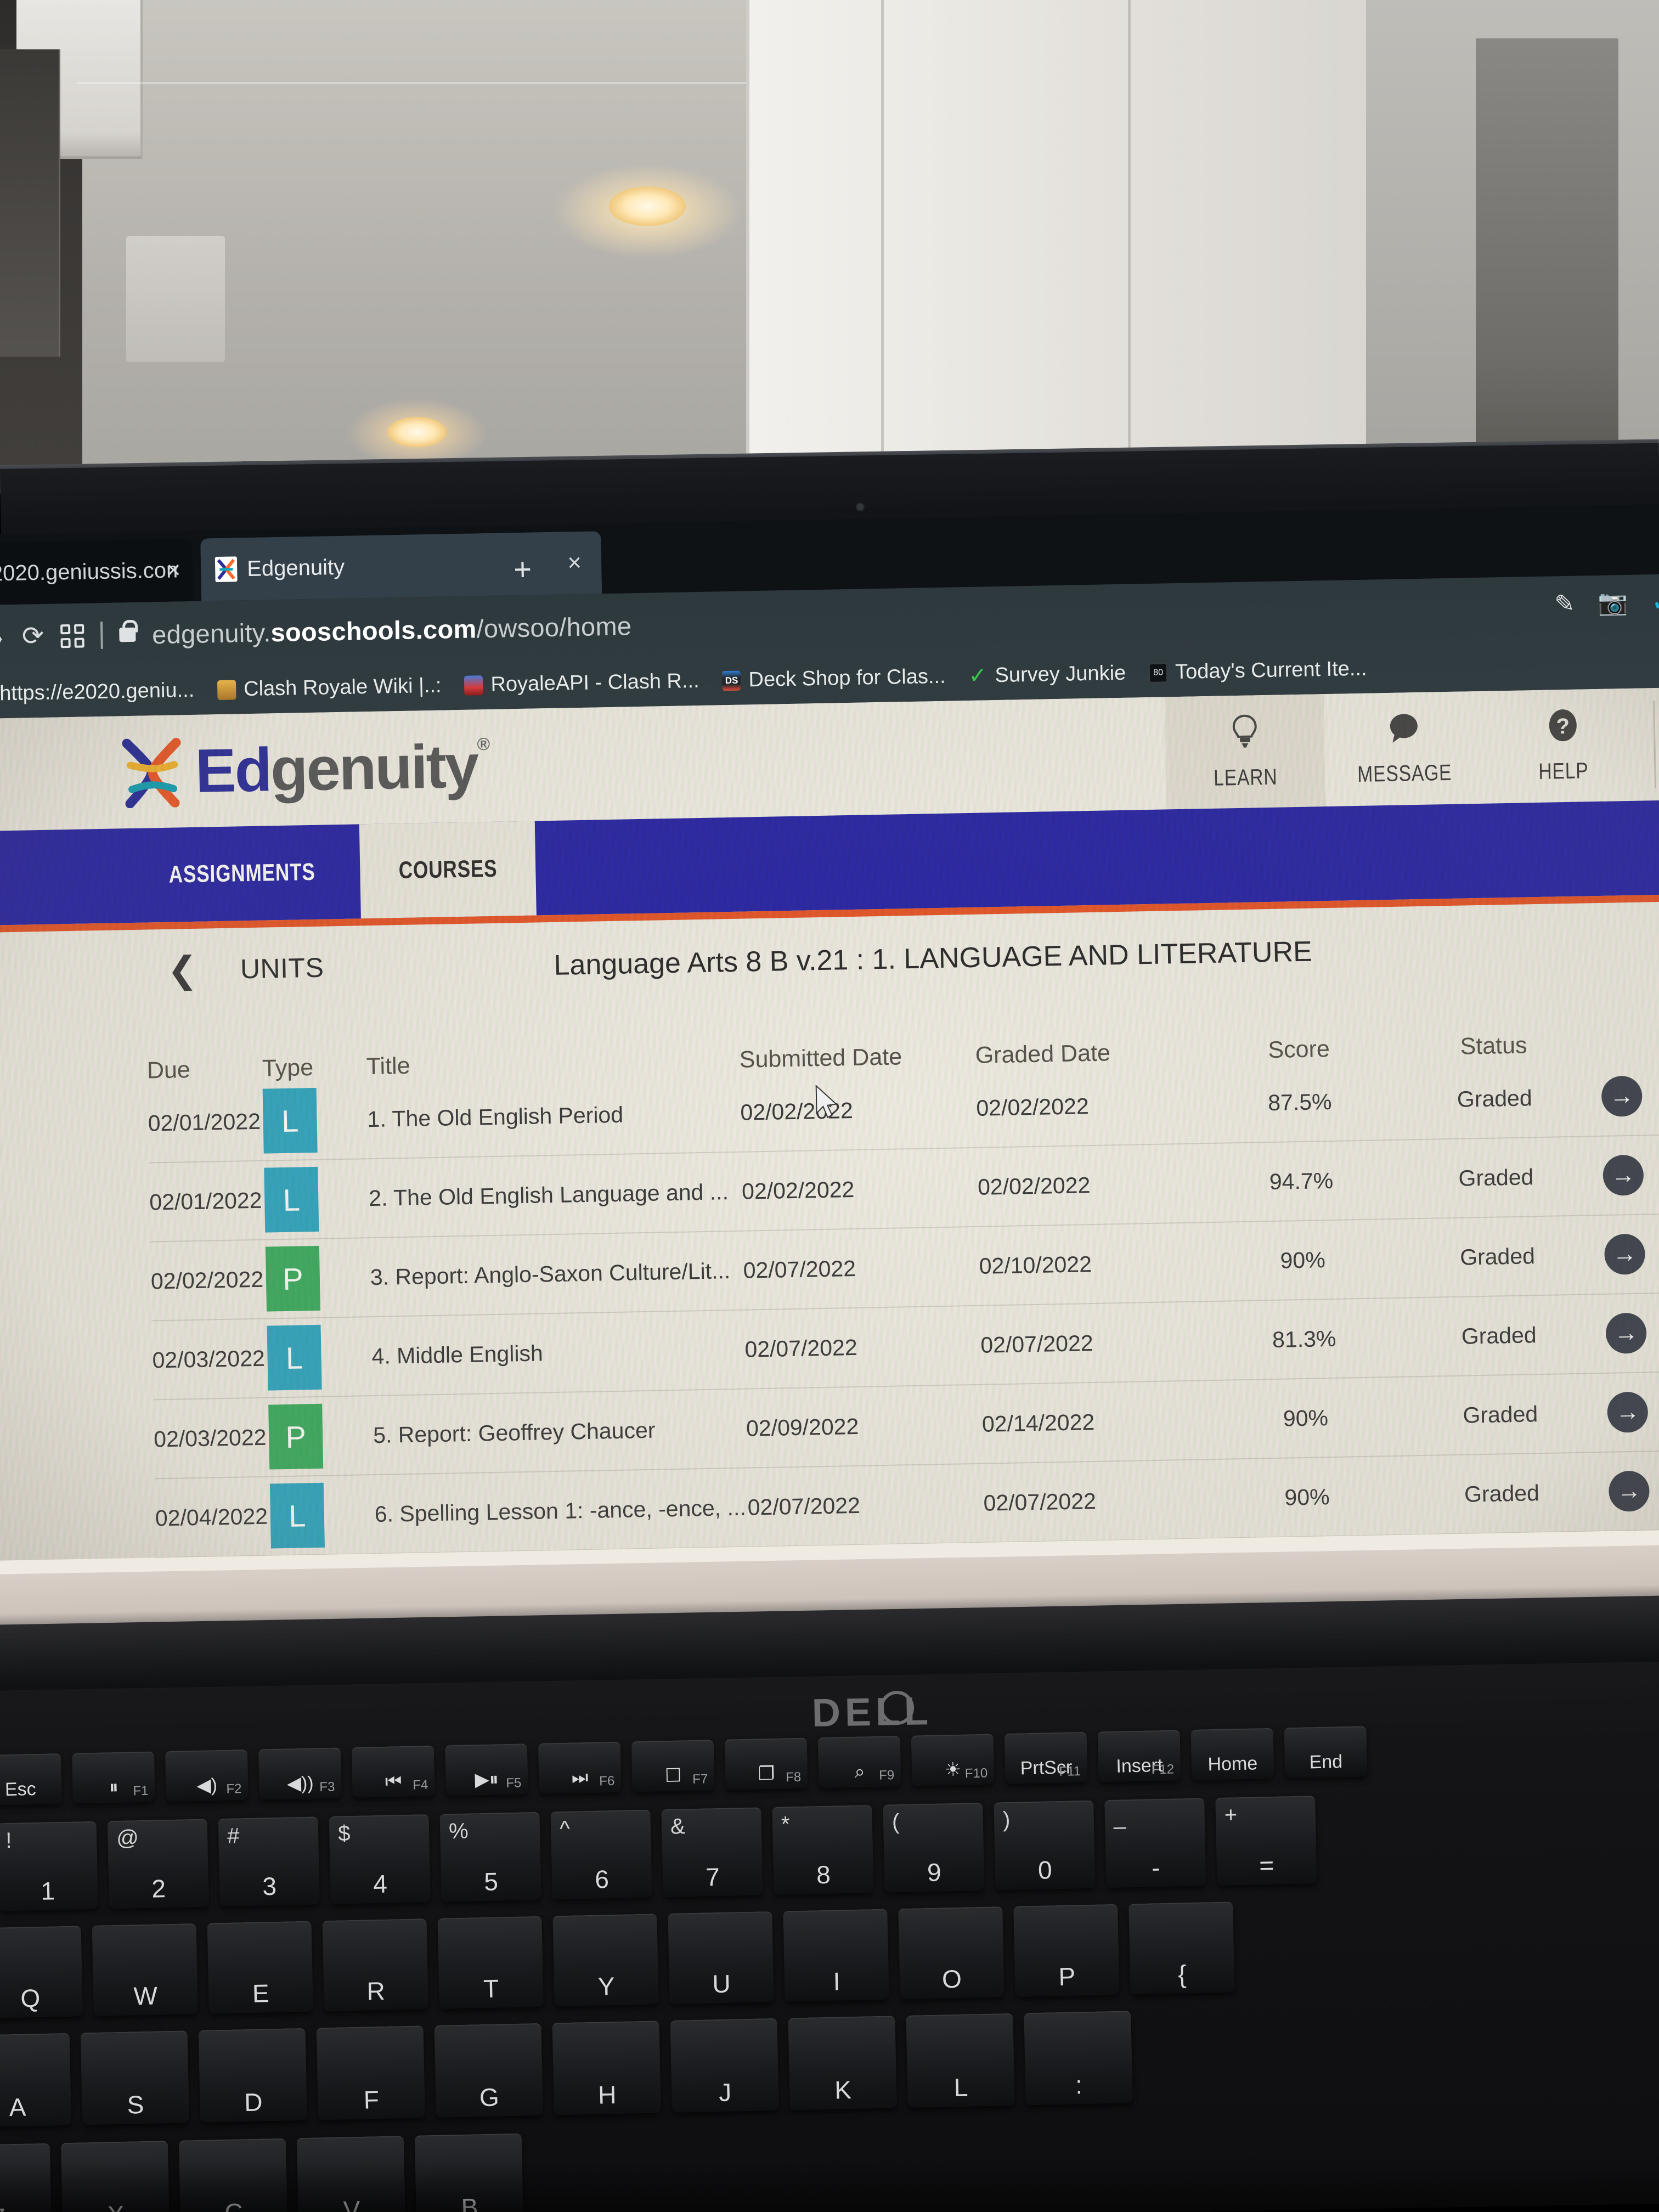 The image size is (1659, 2212). What do you see at coordinates (31, 1779) in the screenshot?
I see `key-esc: Esc` at bounding box center [31, 1779].